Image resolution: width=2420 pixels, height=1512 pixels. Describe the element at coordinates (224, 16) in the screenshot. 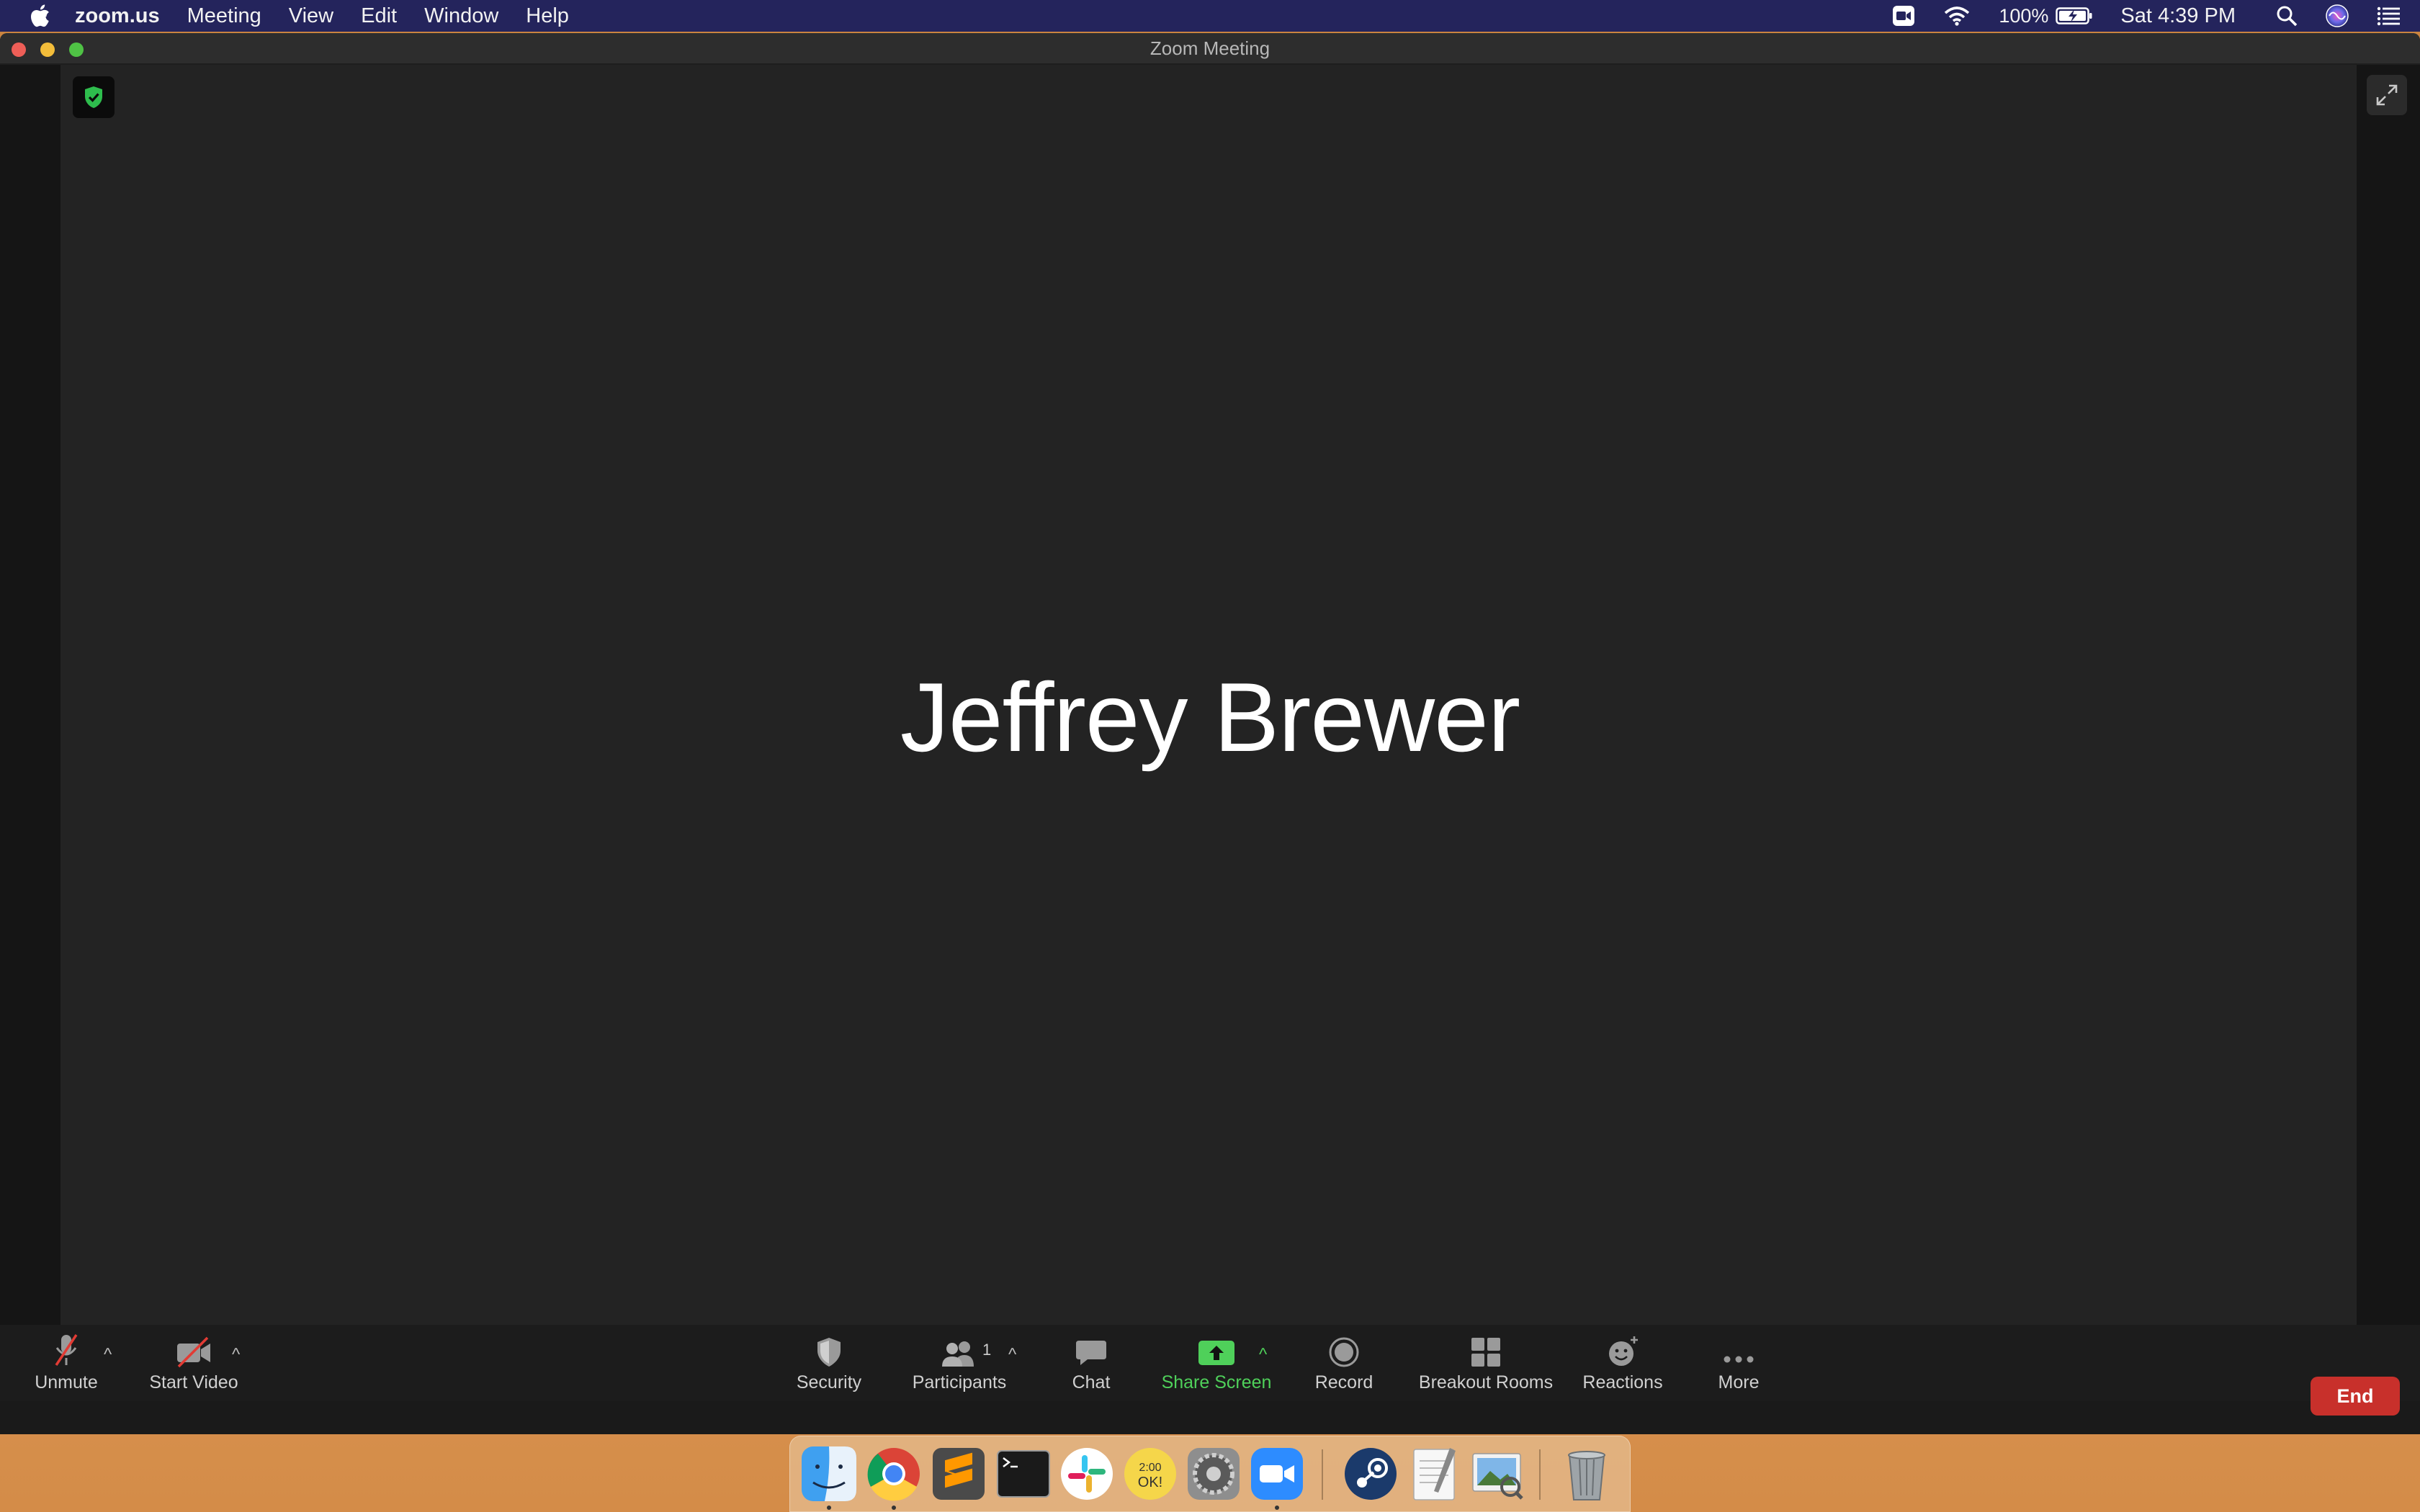

I see `menu-meeting: Meeting` at that location.